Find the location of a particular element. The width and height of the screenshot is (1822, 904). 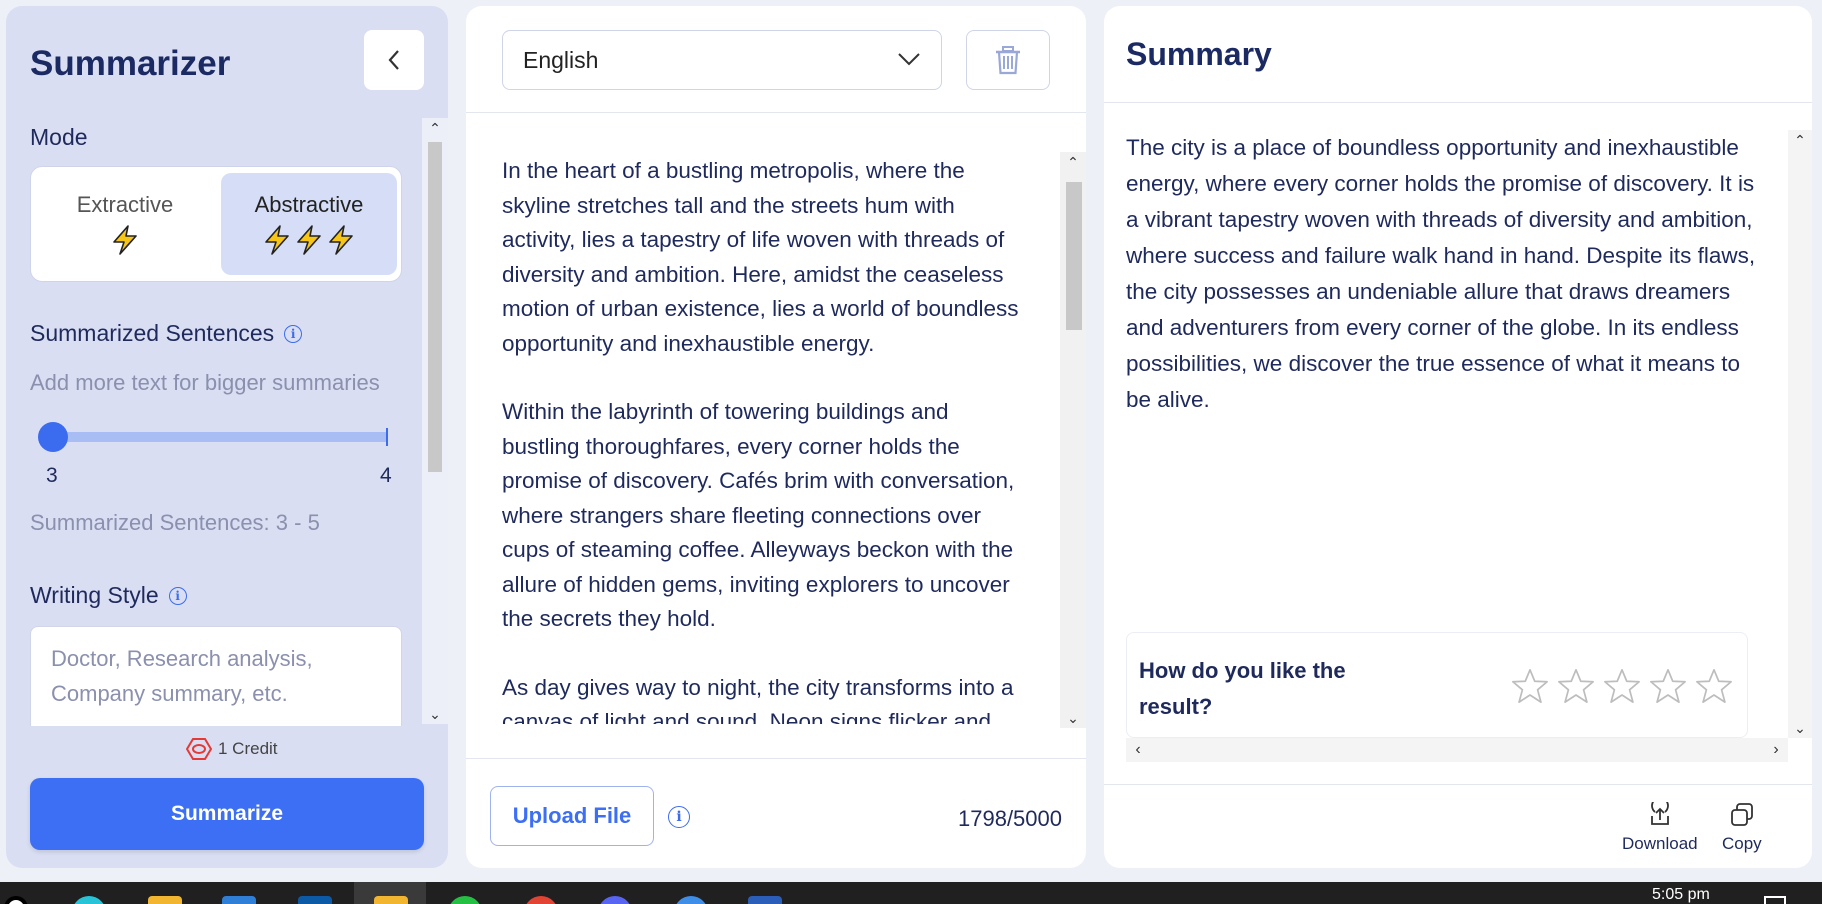

copy-button: Copy is located at coordinates (1742, 828).